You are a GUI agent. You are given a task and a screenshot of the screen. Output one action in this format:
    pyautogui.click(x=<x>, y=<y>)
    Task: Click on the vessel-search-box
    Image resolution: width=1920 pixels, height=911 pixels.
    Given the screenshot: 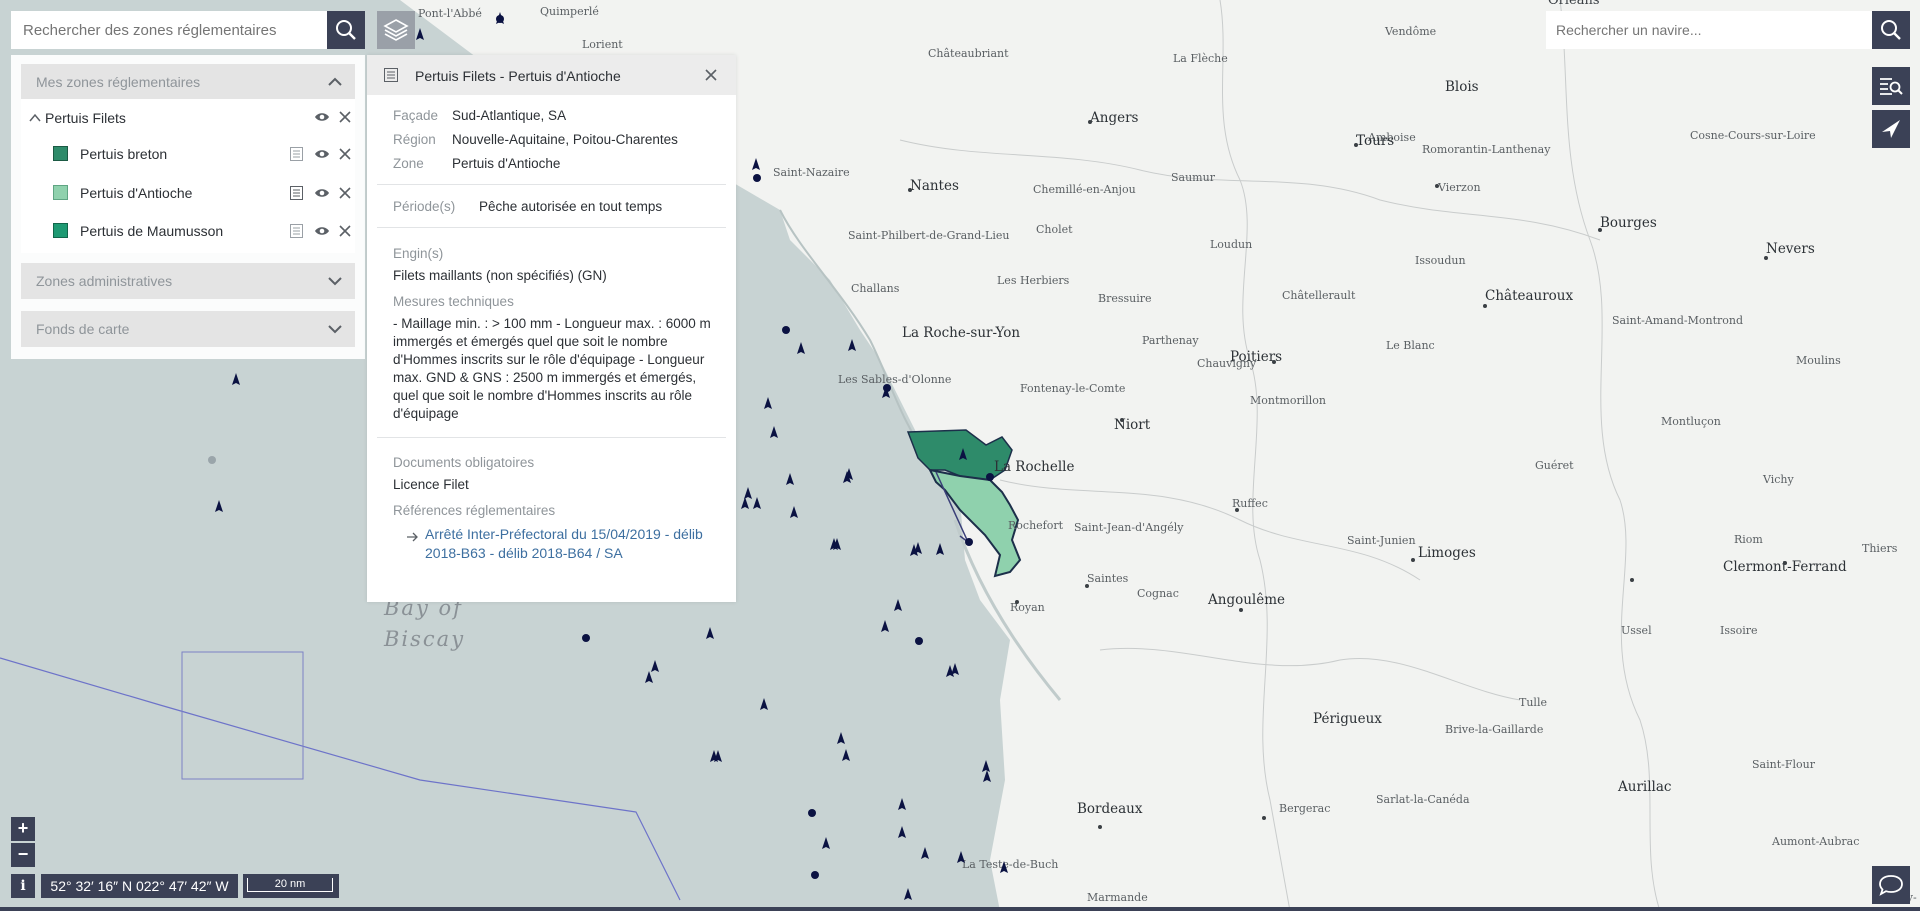 What is the action you would take?
    pyautogui.click(x=1709, y=30)
    